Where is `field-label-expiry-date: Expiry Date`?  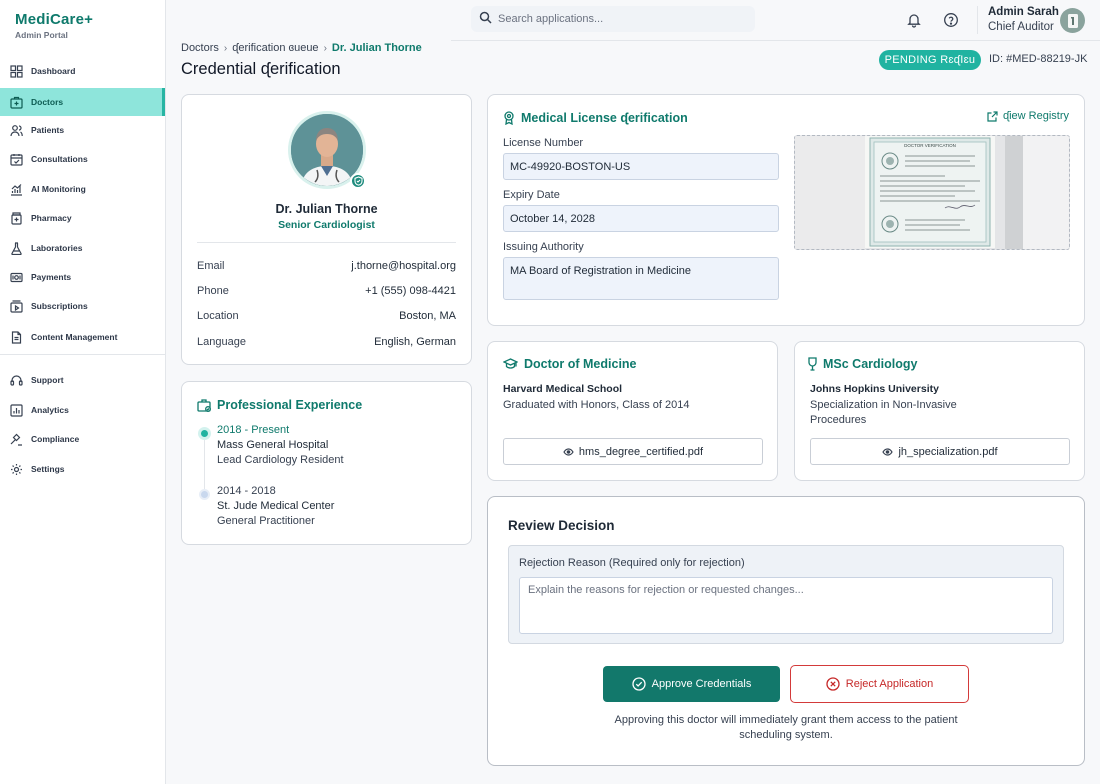 field-label-expiry-date: Expiry Date is located at coordinates (531, 195).